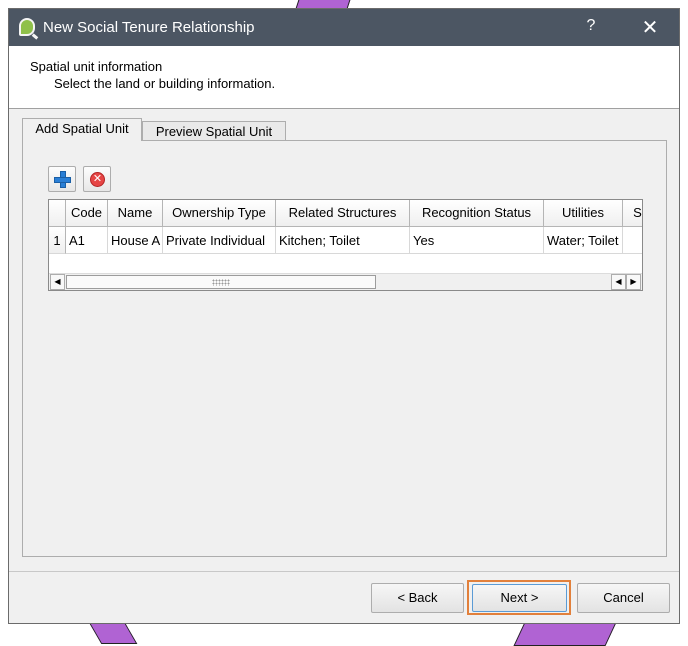  Describe the element at coordinates (623, 598) in the screenshot. I see `cancel-button: Cancel` at that location.